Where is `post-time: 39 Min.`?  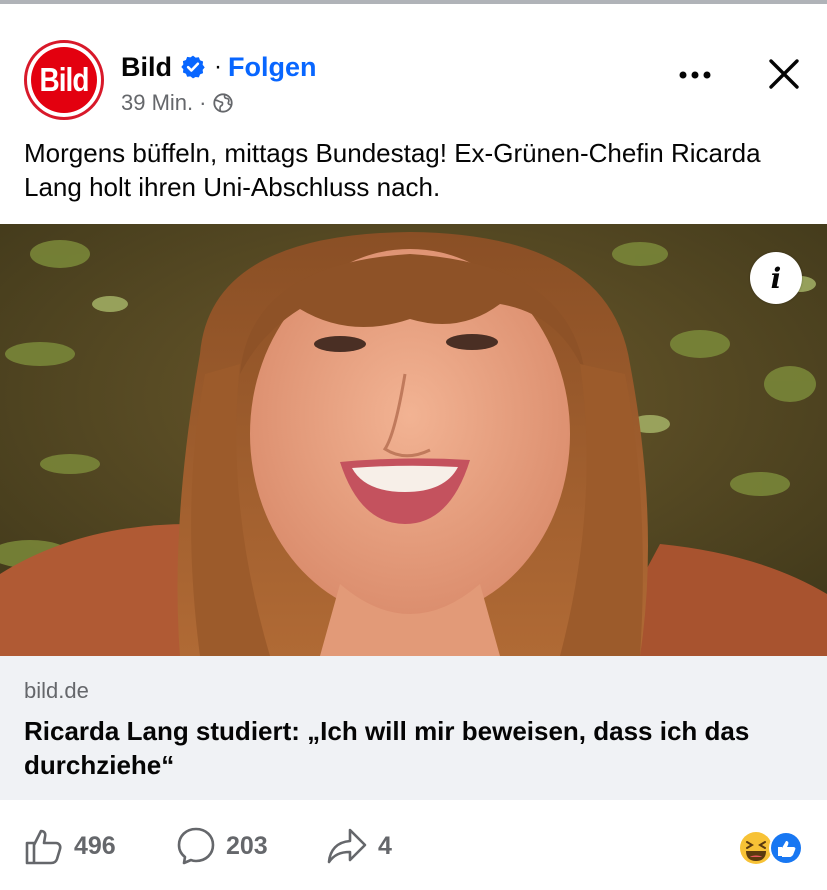
post-time: 39 Min. is located at coordinates (157, 103).